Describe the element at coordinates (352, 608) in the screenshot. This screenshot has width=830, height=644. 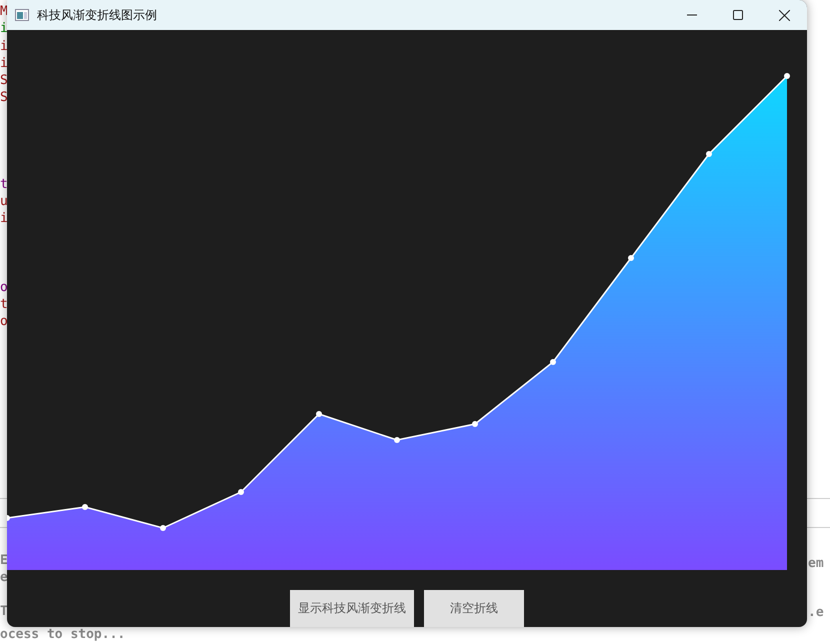
I see `show-line-button: 显示科技风渐变折线` at that location.